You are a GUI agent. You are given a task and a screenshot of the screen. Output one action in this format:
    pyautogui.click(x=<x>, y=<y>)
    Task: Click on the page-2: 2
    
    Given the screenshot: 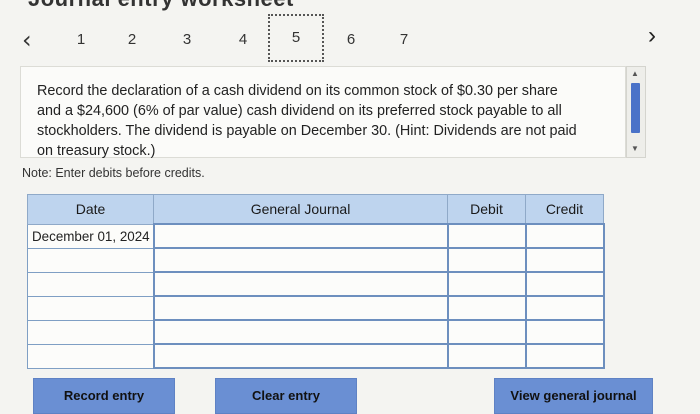 What is the action you would take?
    pyautogui.click(x=132, y=39)
    